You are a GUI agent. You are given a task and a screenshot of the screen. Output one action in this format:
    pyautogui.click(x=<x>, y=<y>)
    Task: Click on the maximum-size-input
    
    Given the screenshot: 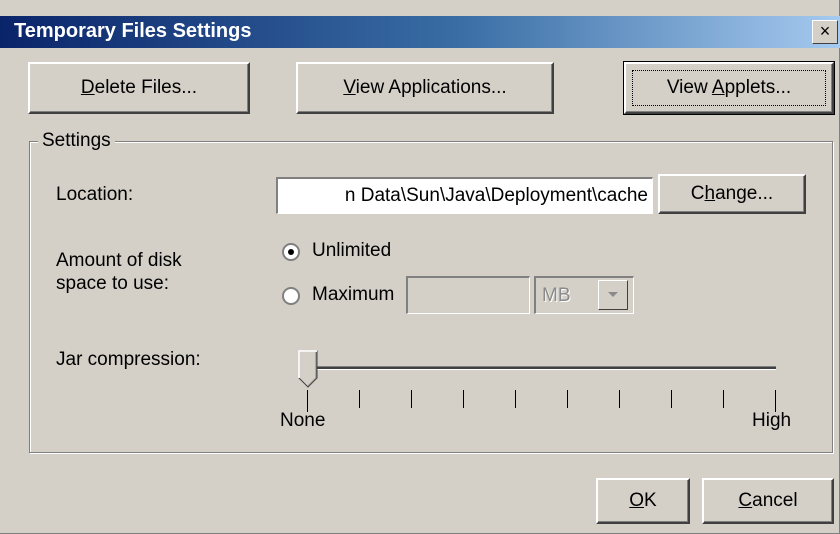 What is the action you would take?
    pyautogui.click(x=468, y=295)
    